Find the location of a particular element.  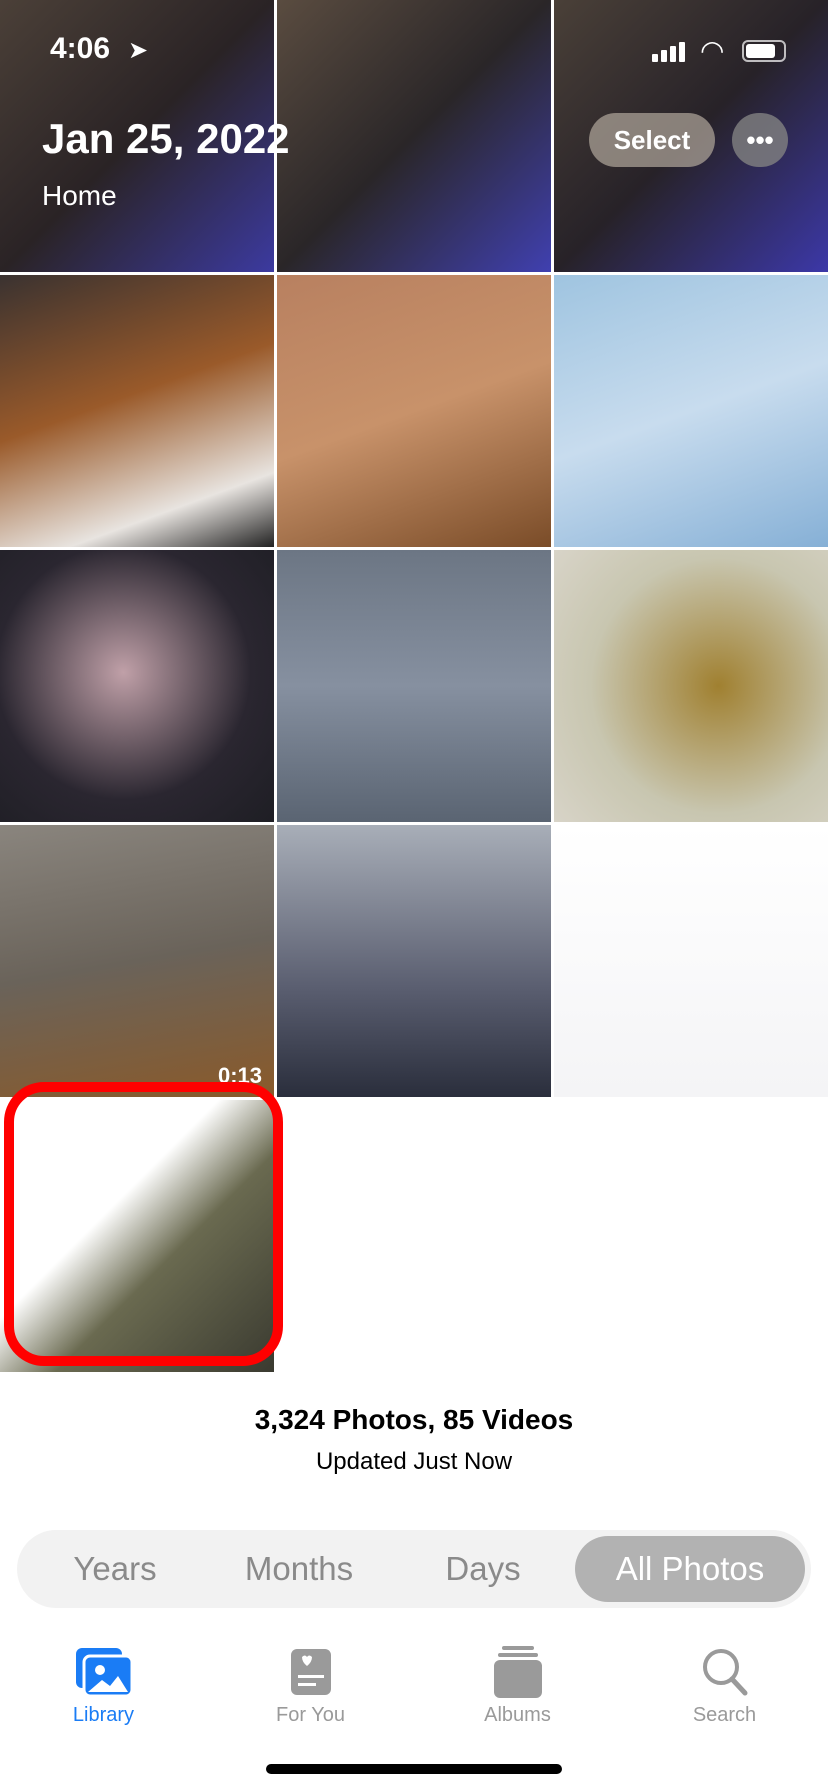

segment-all-photos: All Photos is located at coordinates (690, 1569).